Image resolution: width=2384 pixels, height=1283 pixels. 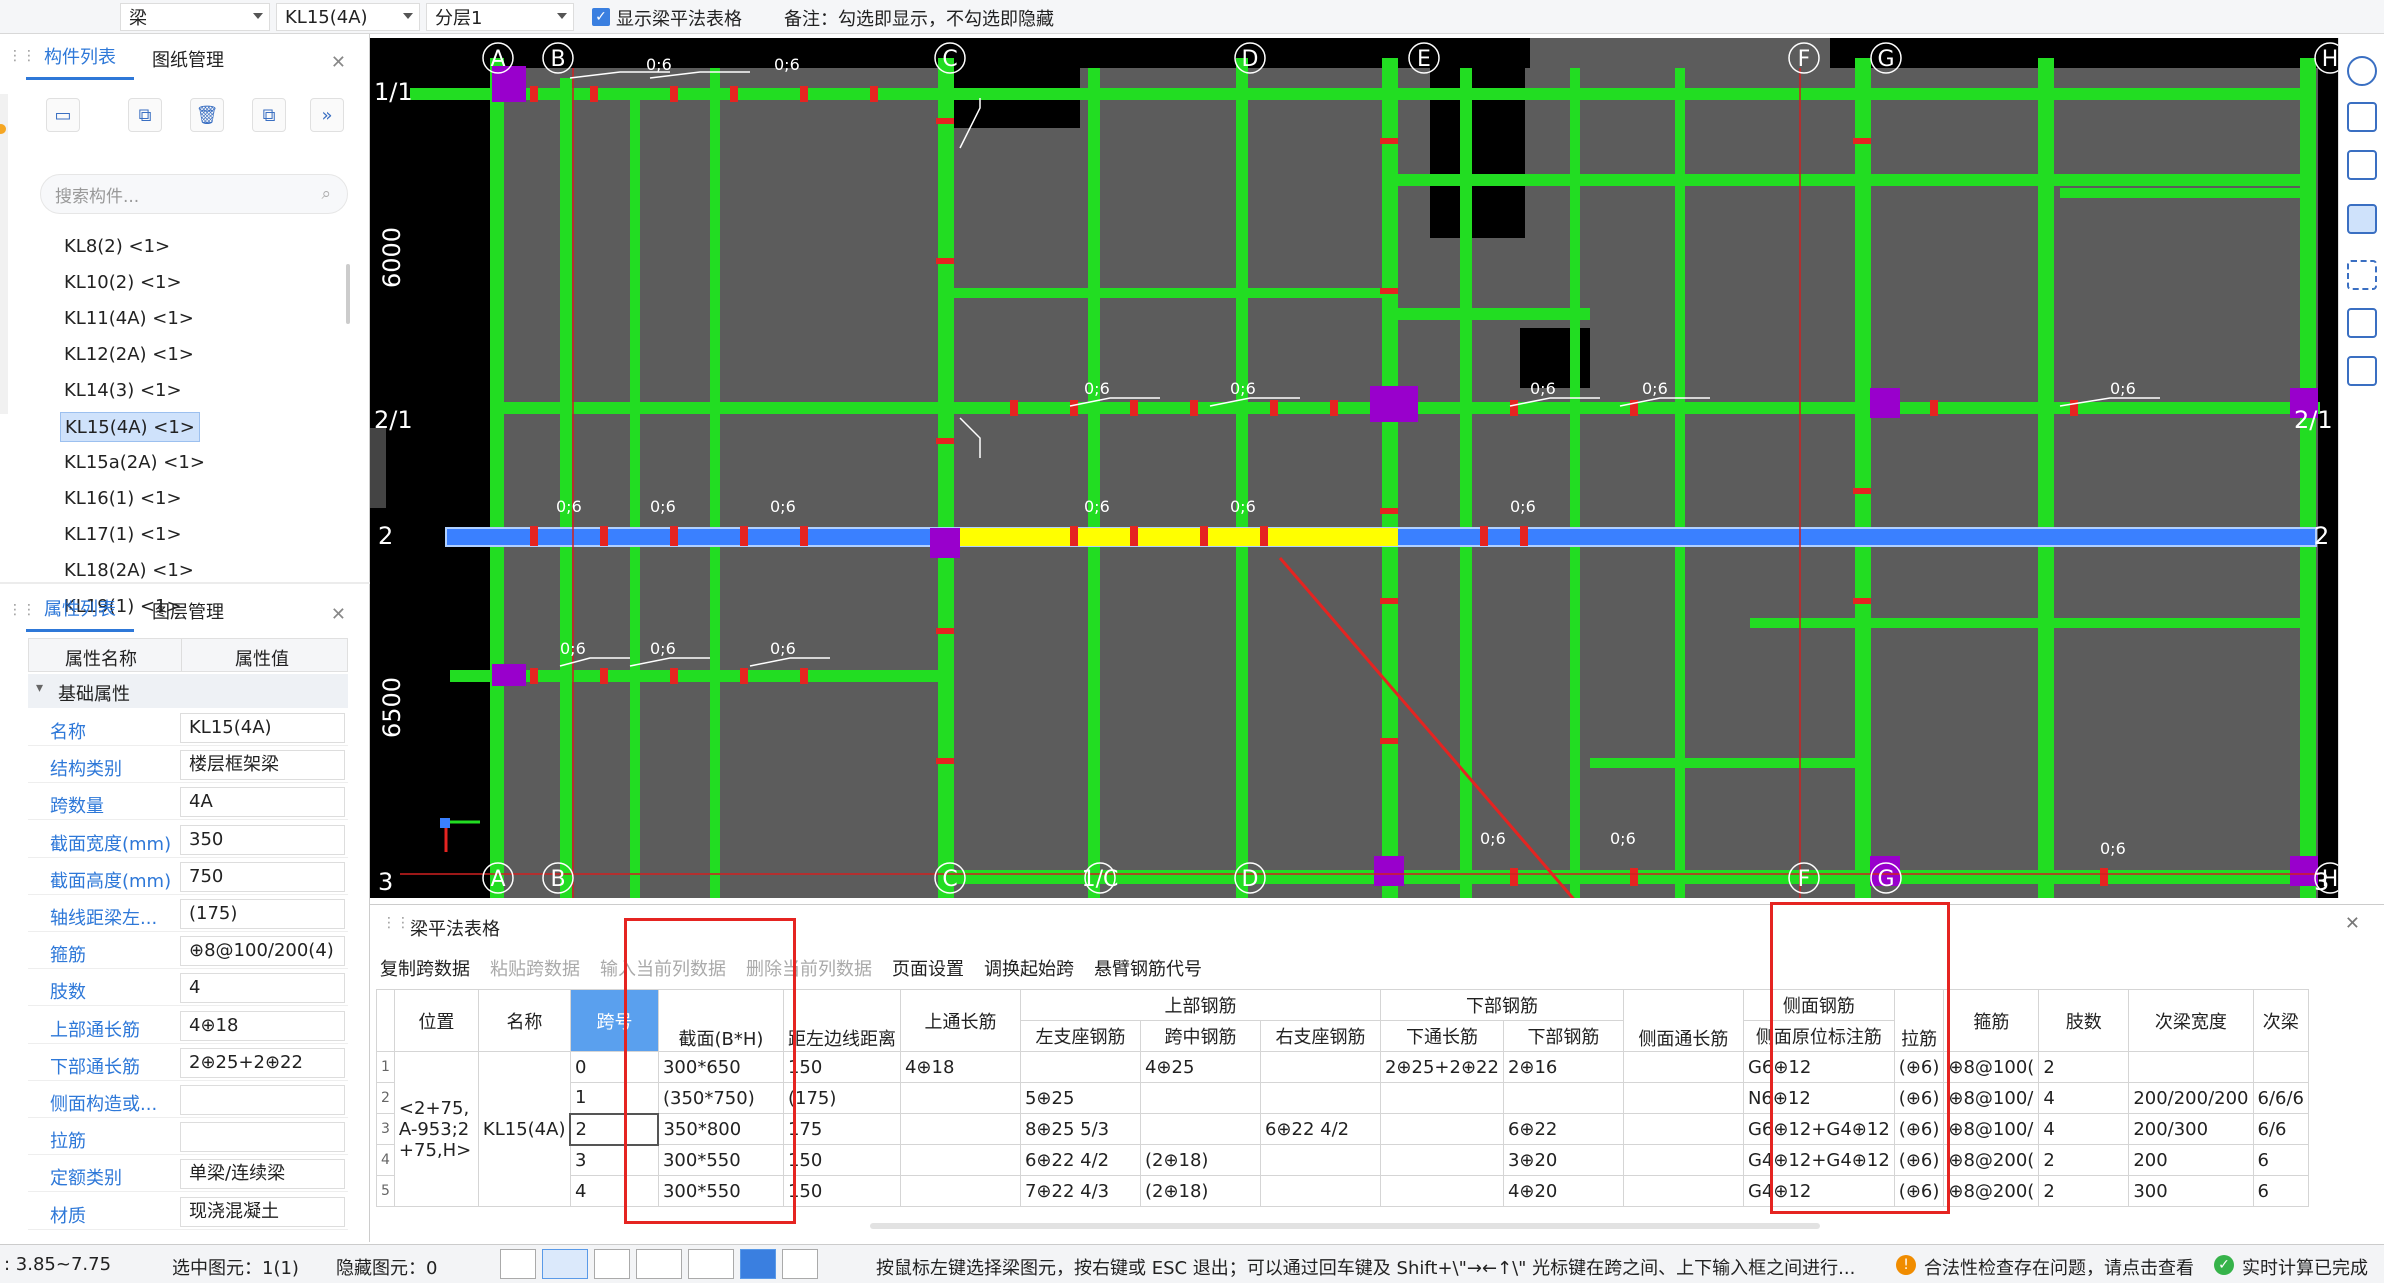 I want to click on snap-icon, so click(x=758, y=1264).